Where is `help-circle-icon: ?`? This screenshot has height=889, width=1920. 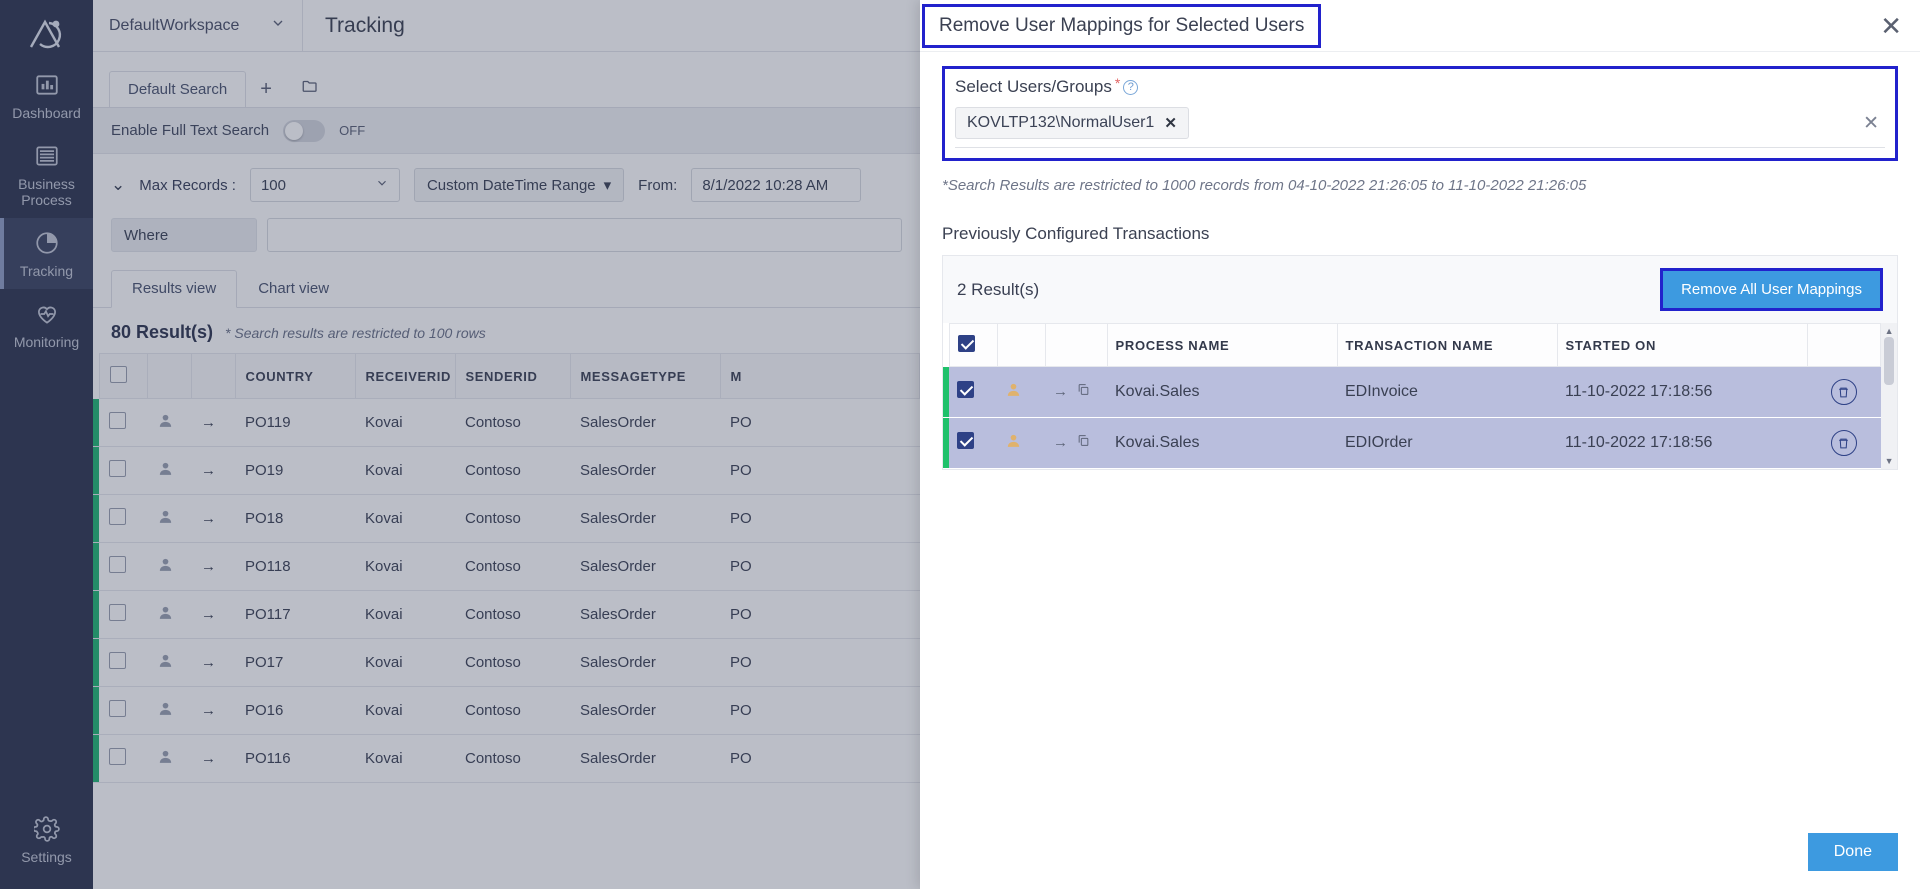
help-circle-icon: ? is located at coordinates (1131, 87).